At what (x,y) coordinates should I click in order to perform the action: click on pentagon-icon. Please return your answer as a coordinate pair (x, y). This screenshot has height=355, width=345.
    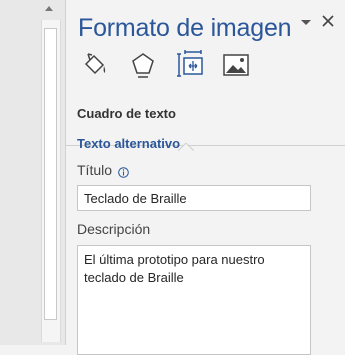
    Looking at the image, I should click on (143, 65).